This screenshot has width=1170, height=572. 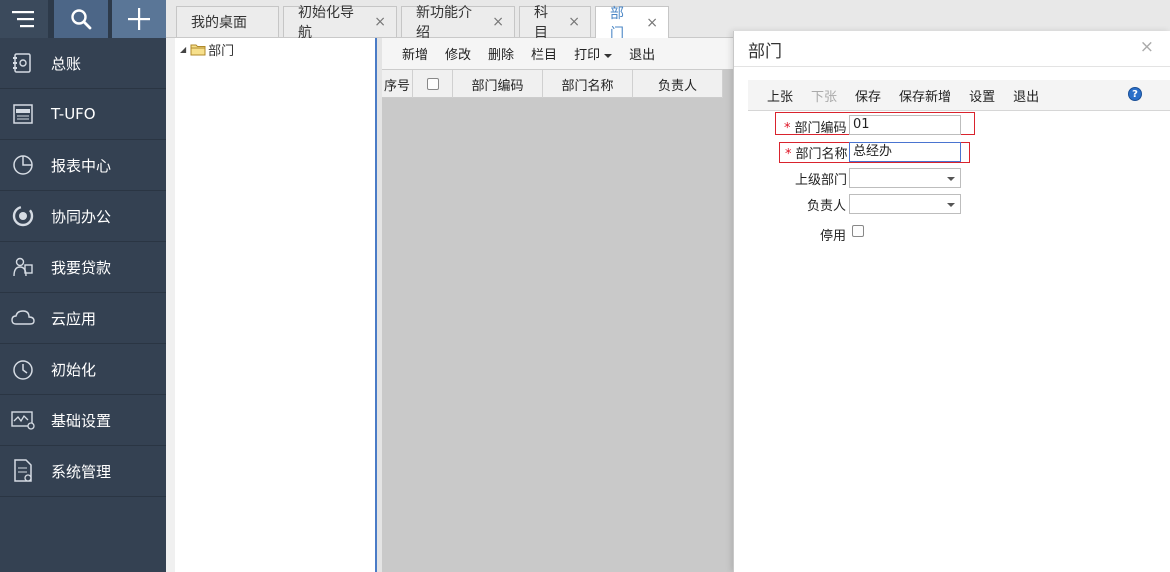 What do you see at coordinates (444, 23) in the screenshot?
I see `tab-label: 新功能介绍` at bounding box center [444, 23].